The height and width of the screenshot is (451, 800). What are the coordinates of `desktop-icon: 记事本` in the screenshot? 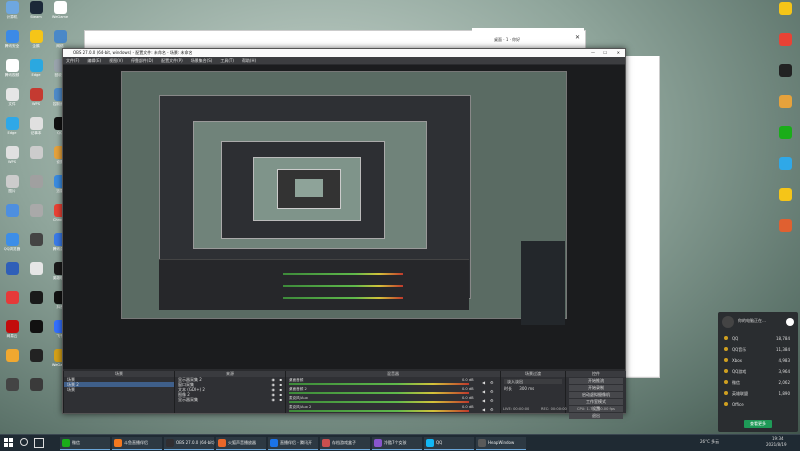 It's located at (36, 129).